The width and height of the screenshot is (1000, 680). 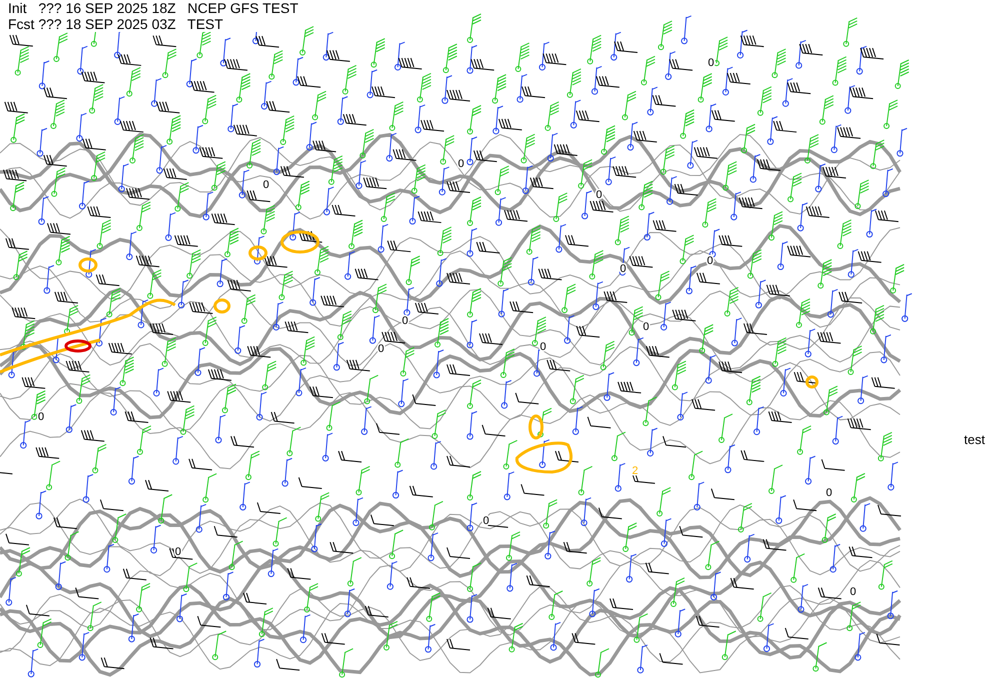 I want to click on header-text: Fcst ??? 18 SEP 2025 03Z TEST, so click(x=116, y=24).